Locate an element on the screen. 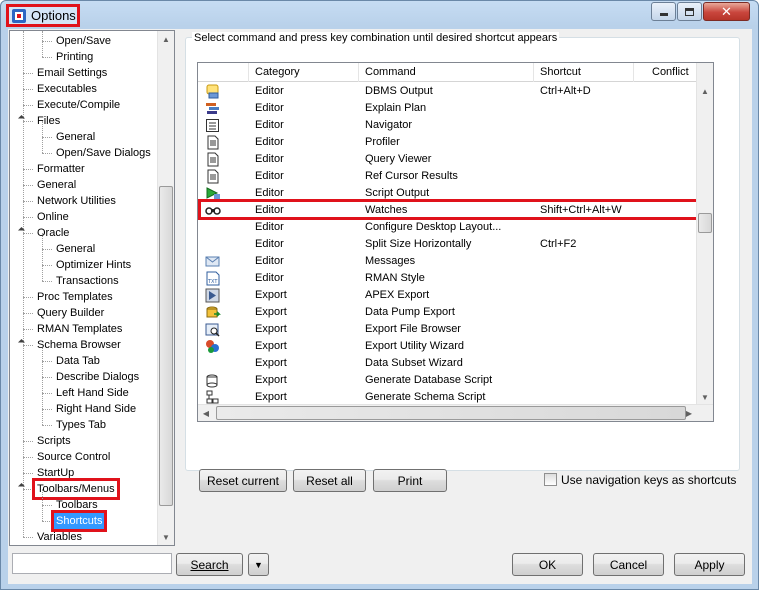 The image size is (759, 590). table-row: Editor Profiler is located at coordinates (448, 142).